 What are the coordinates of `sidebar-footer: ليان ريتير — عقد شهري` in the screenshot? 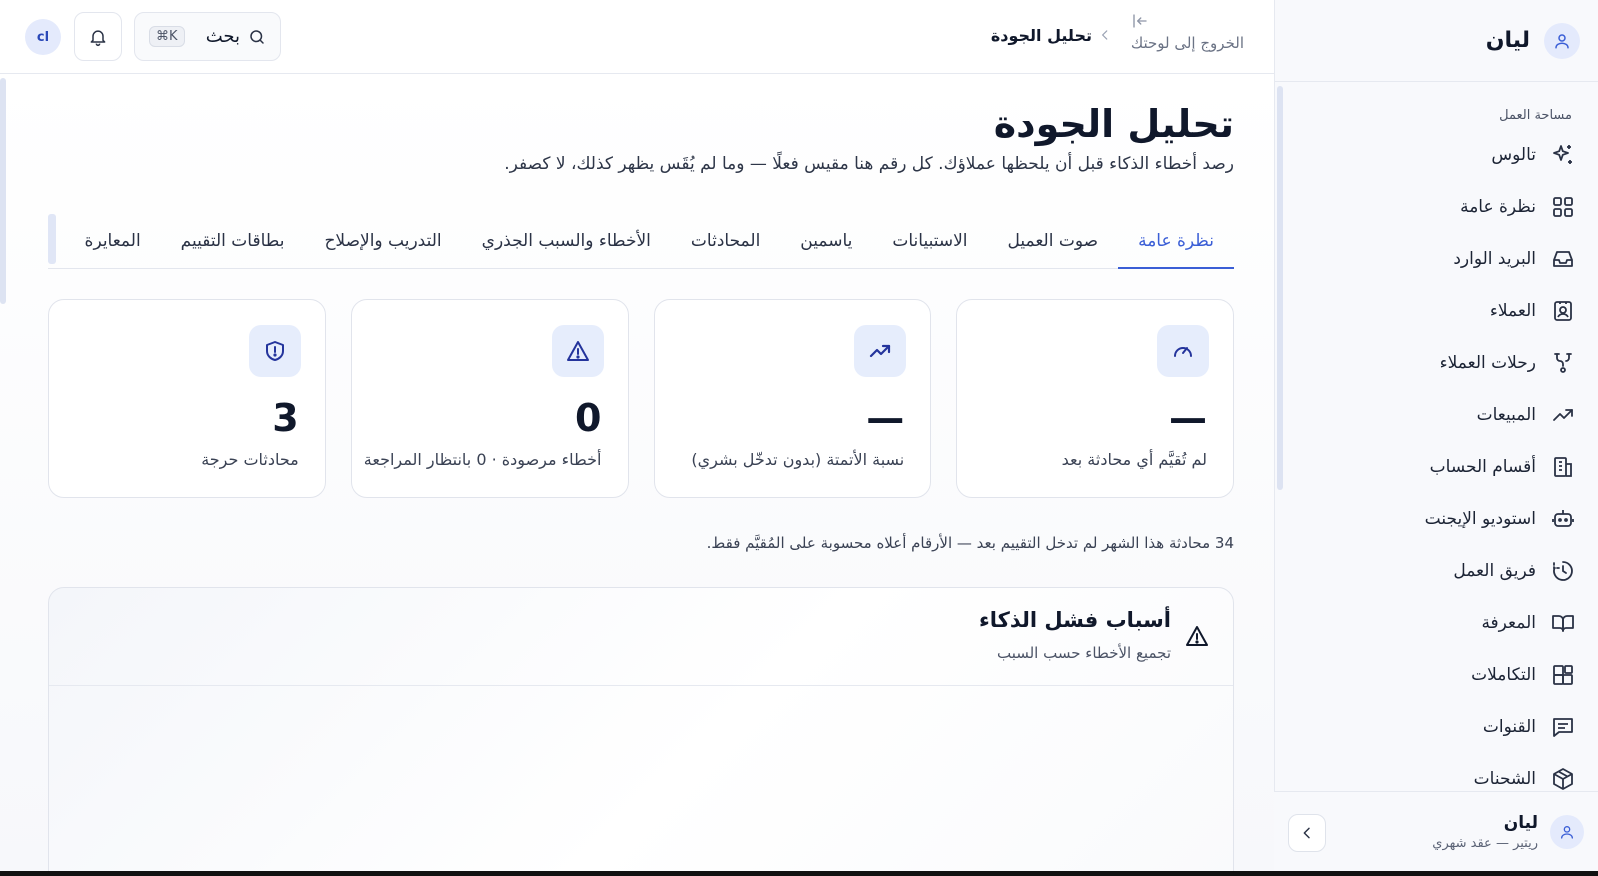 It's located at (1436, 831).